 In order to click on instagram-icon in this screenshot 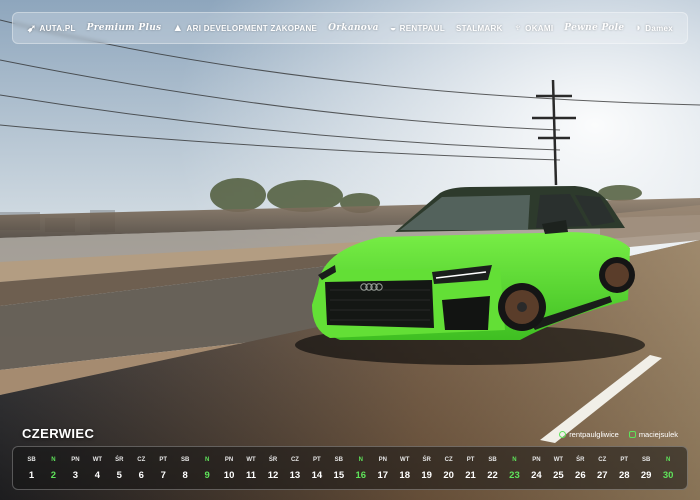, I will do `click(632, 434)`.